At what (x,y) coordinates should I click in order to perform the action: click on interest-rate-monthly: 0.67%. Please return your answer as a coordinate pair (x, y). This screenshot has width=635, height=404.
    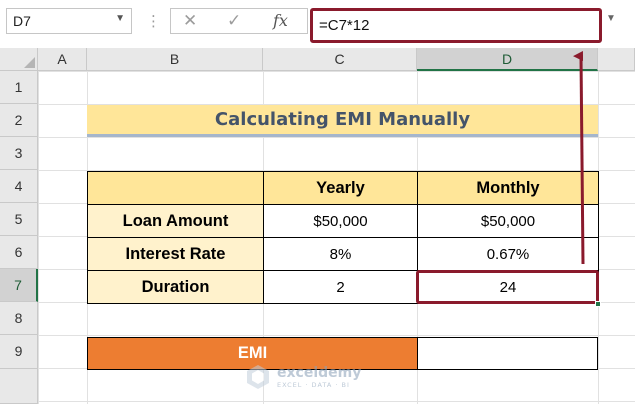
    Looking at the image, I should click on (508, 254).